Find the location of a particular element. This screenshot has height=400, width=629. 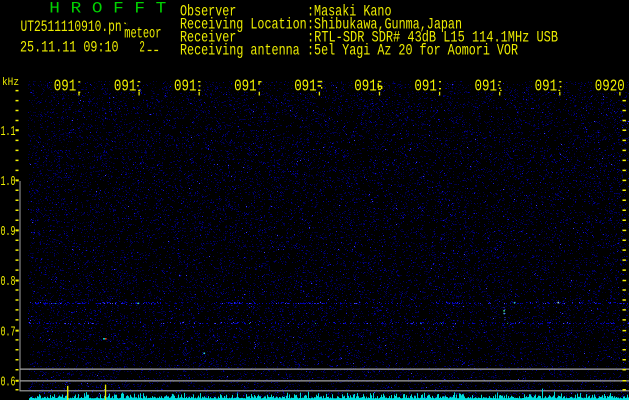

svg-text: 0.7 is located at coordinates (8, 332).